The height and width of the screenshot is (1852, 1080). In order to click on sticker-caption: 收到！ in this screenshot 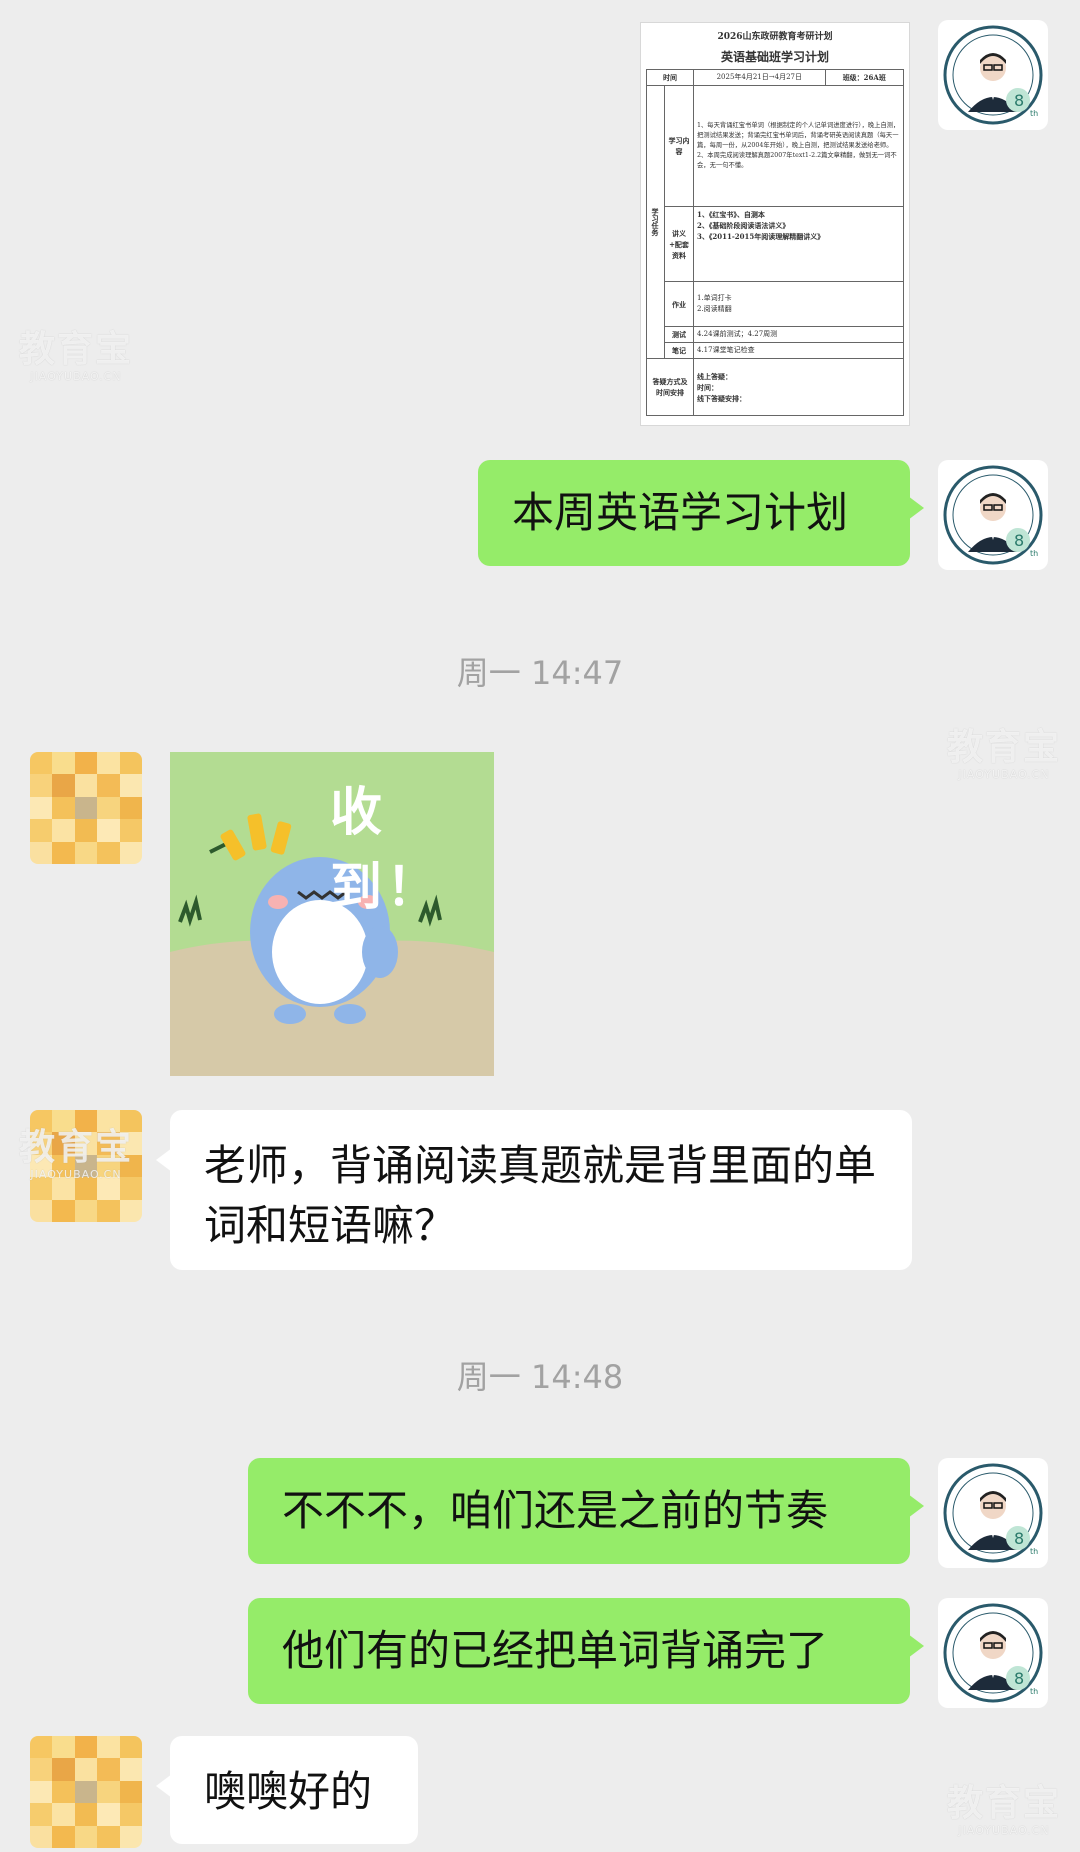, I will do `click(386, 850)`.